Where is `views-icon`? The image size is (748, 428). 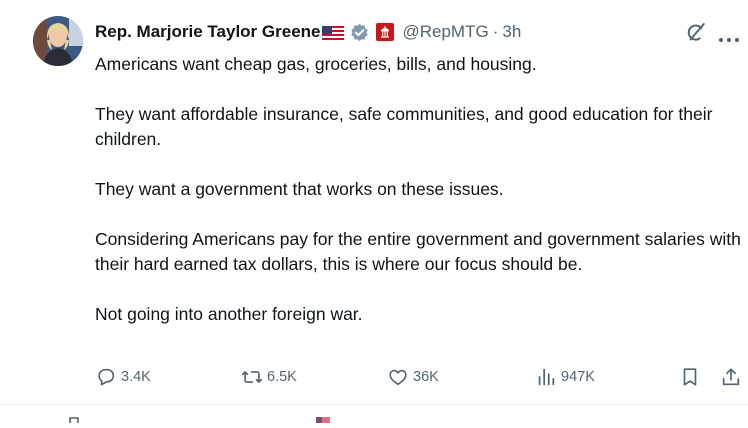
views-icon is located at coordinates (546, 377).